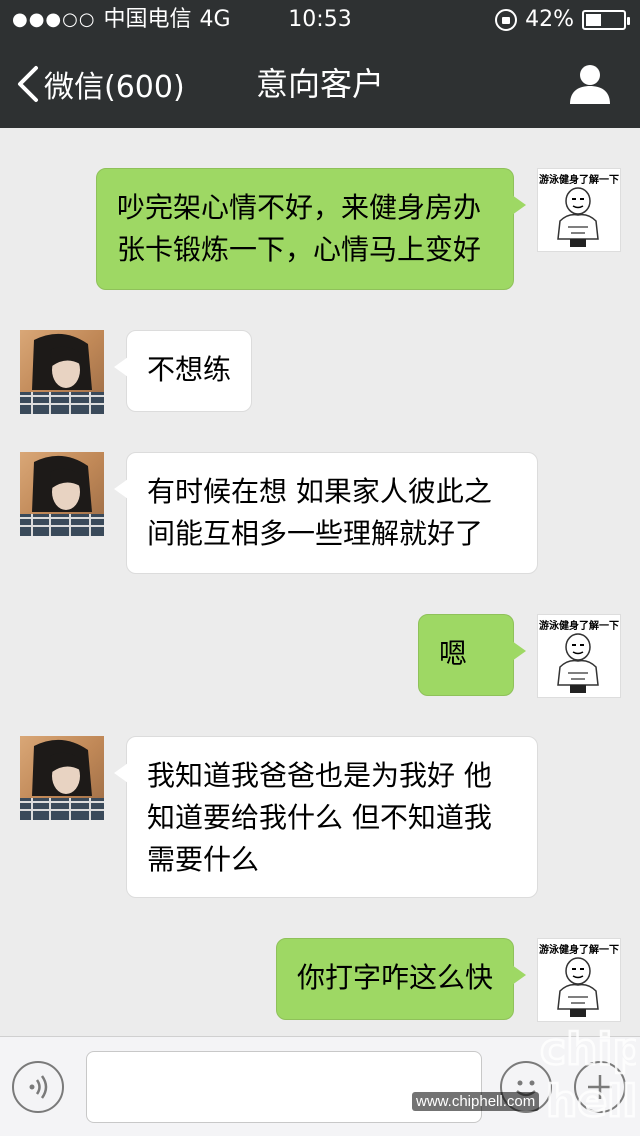 This screenshot has width=640, height=1136. I want to click on message-bubble-incoming: 我知道我爸爸也是为我好 他知道要给我什么 但不知道我需要什么, so click(326, 817).